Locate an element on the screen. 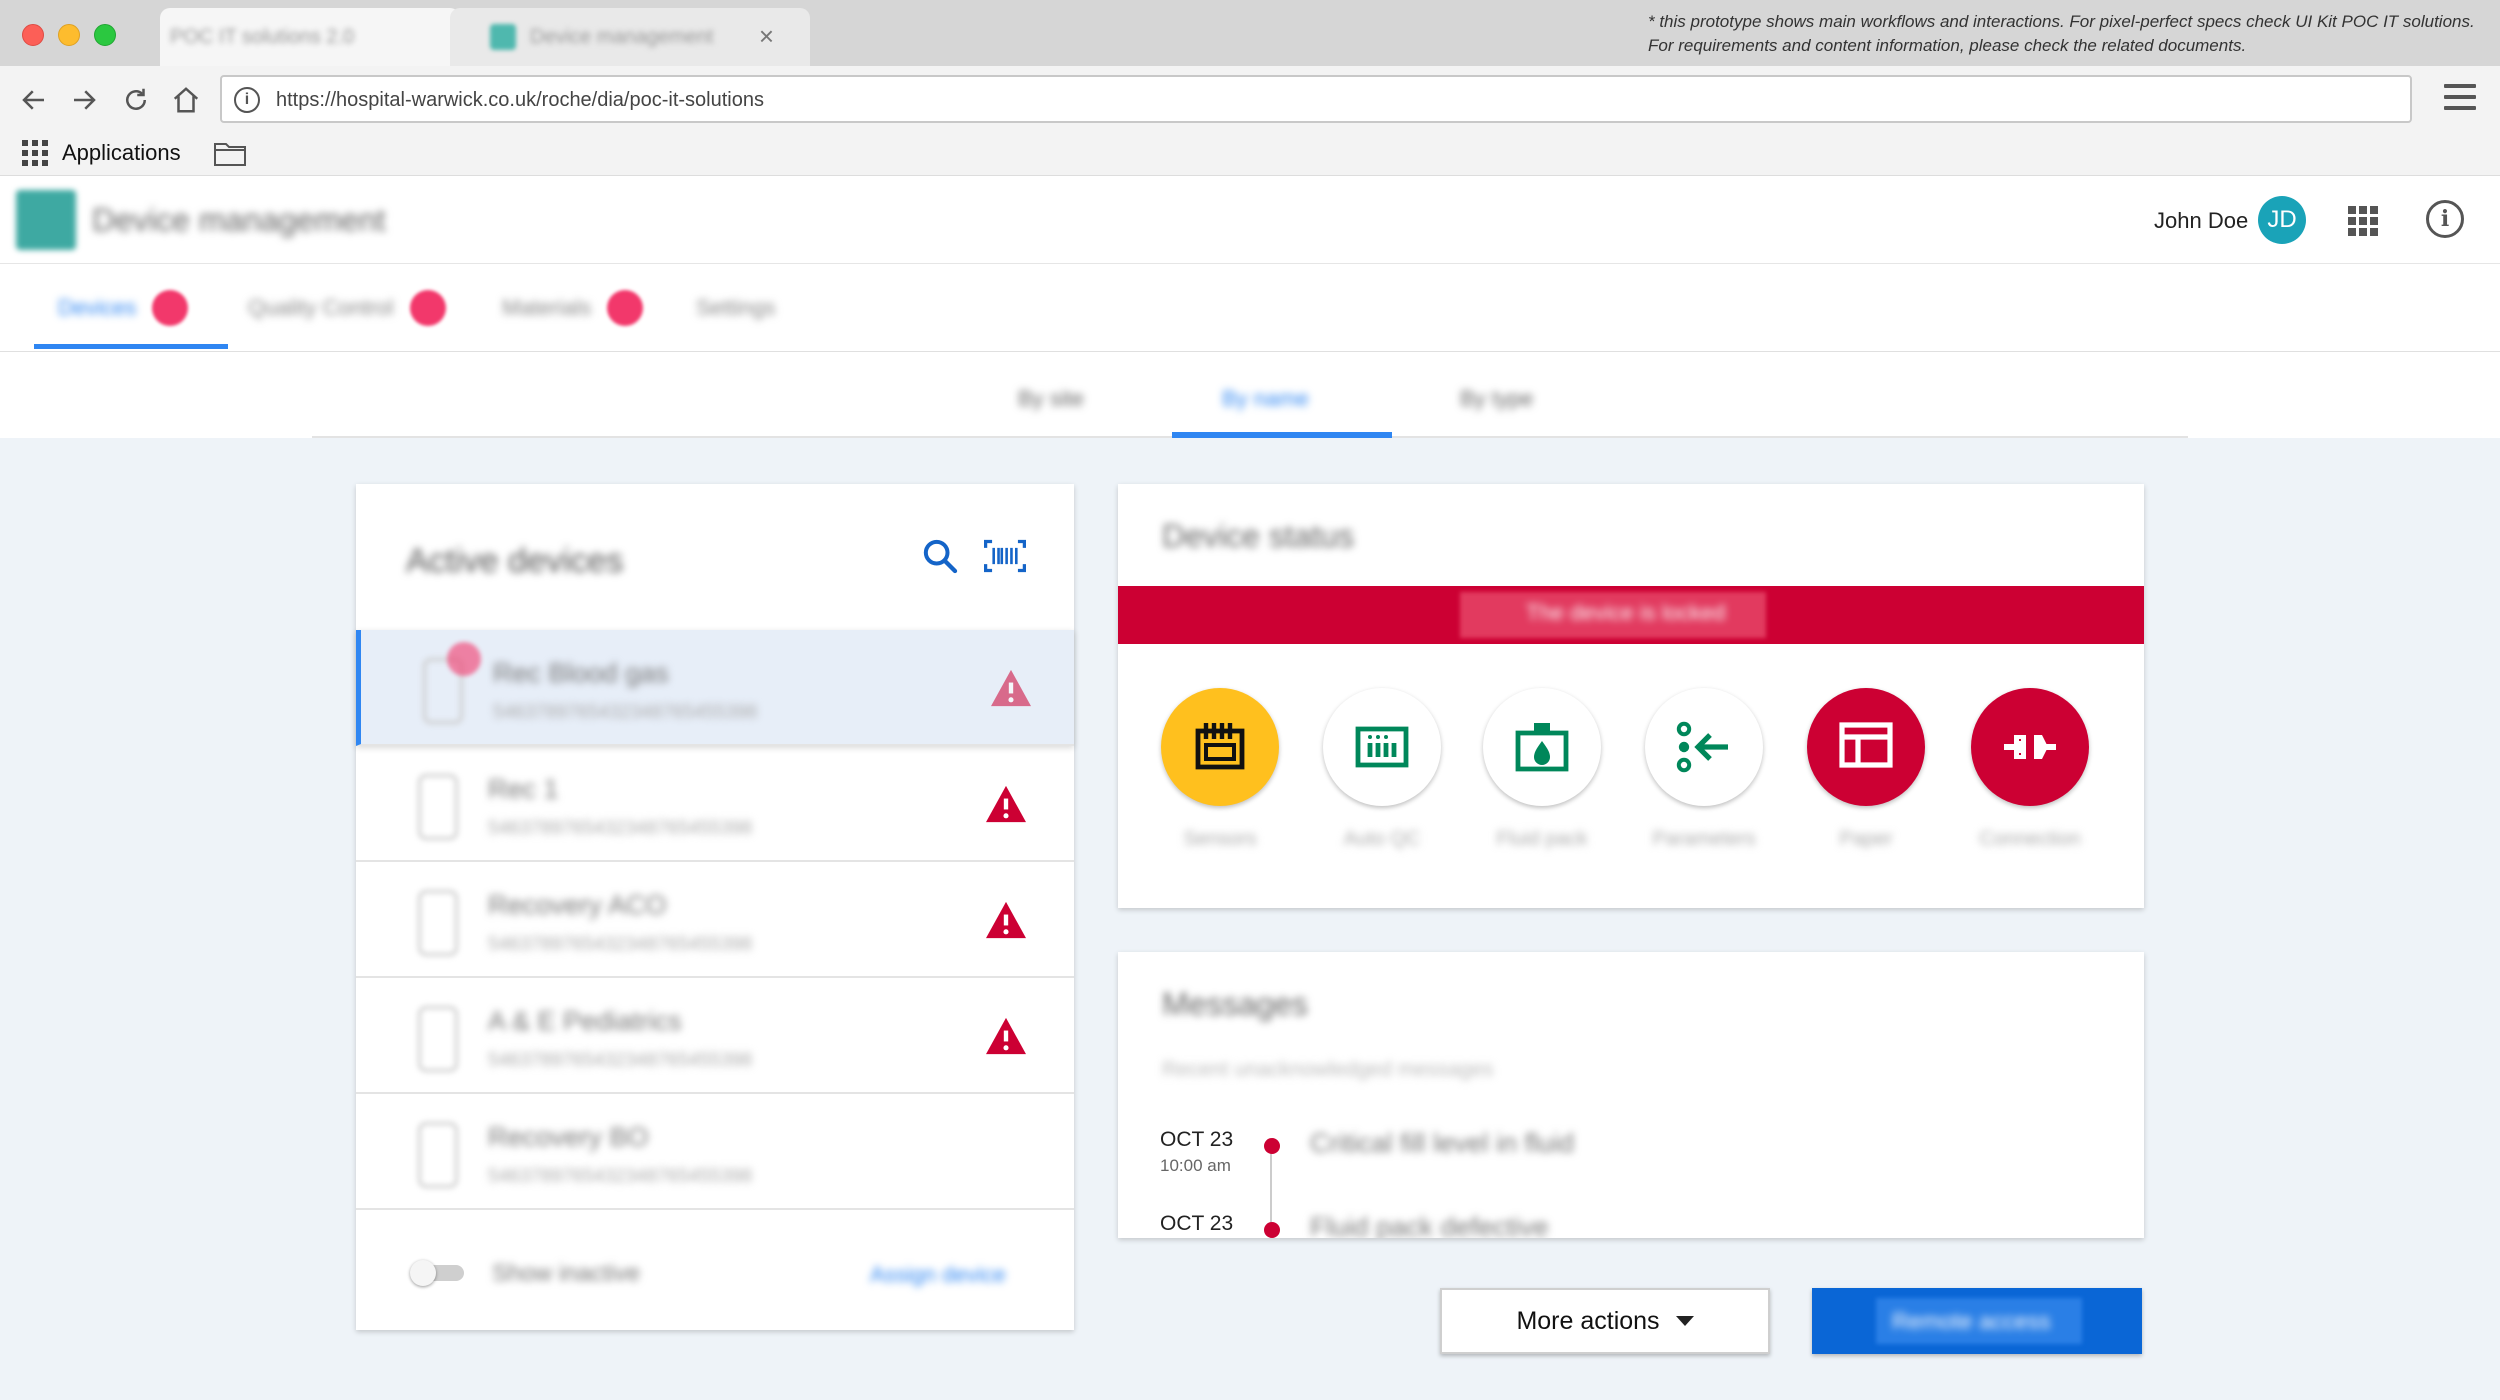 The width and height of the screenshot is (2500, 1400). button-label: Remote access is located at coordinates (1971, 1321).